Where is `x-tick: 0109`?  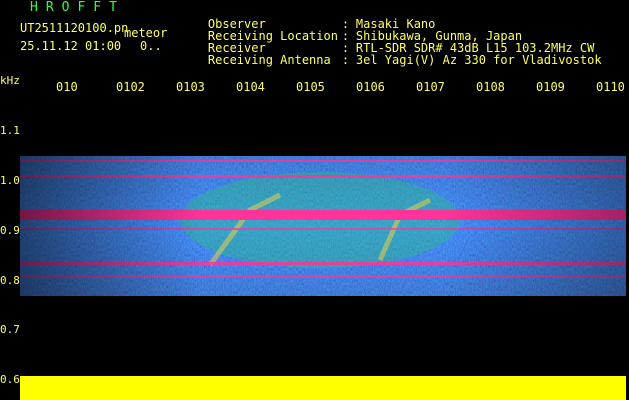 x-tick: 0109 is located at coordinates (550, 87).